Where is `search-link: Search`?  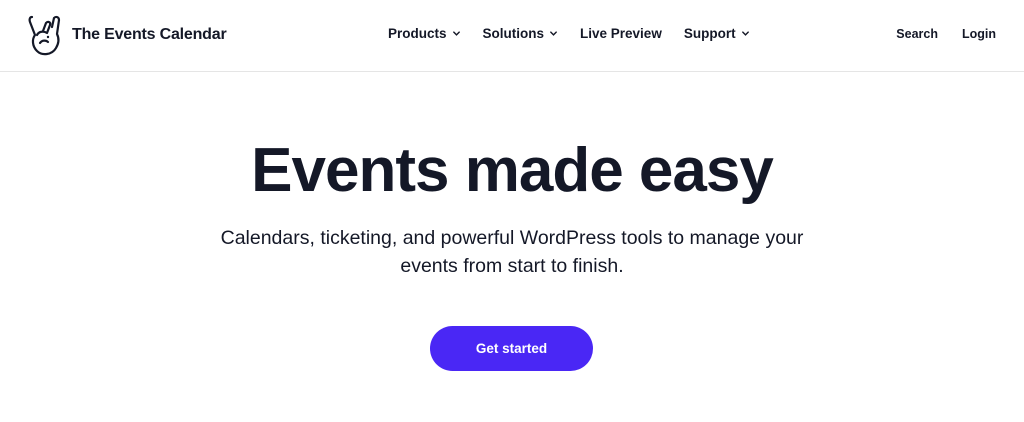
search-link: Search is located at coordinates (917, 34).